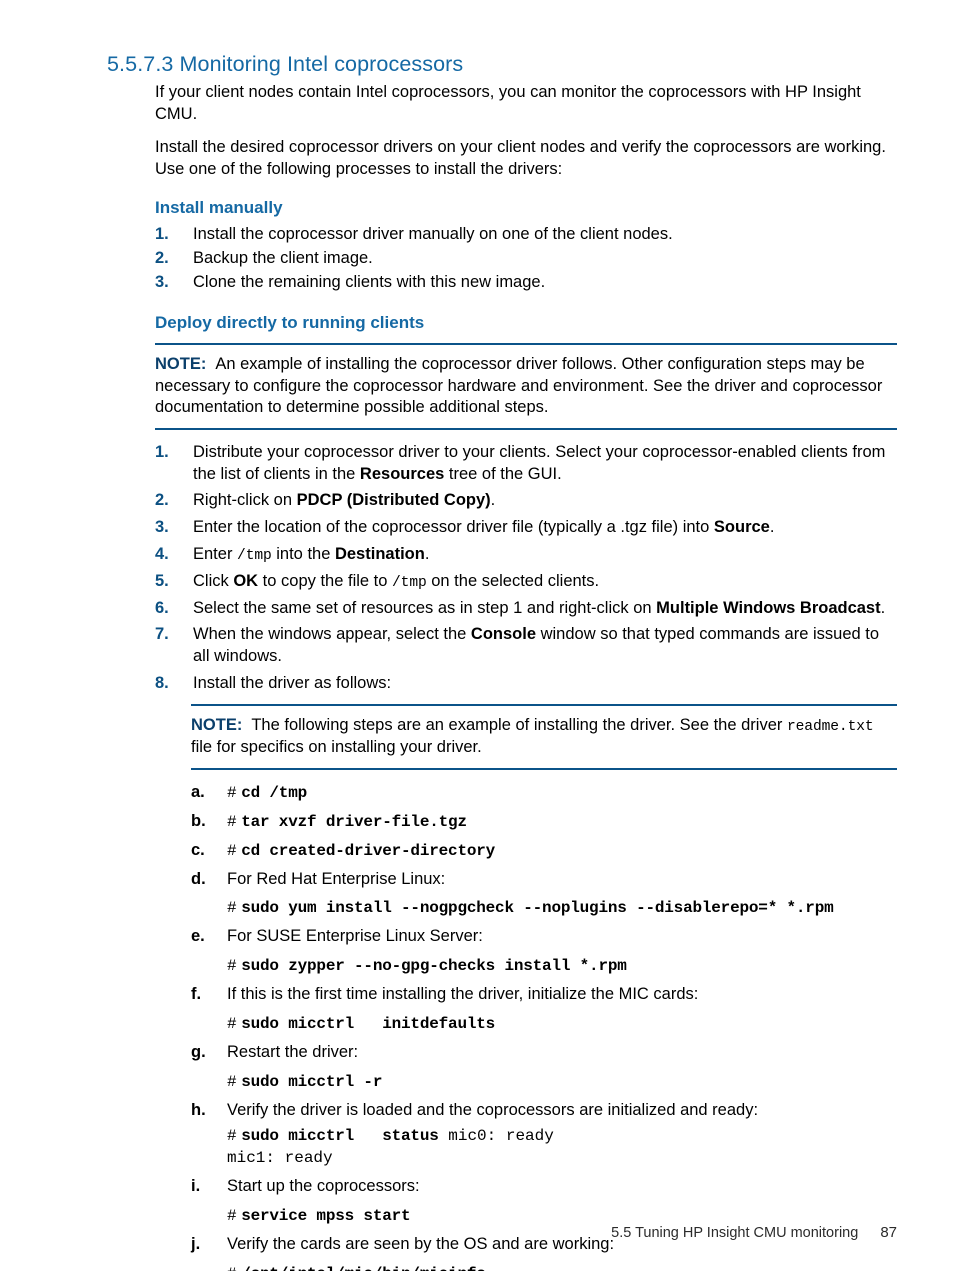 This screenshot has width=954, height=1271. I want to click on list-item: g. Restart the driver: # sudo micctrl -r, so click(544, 1067).